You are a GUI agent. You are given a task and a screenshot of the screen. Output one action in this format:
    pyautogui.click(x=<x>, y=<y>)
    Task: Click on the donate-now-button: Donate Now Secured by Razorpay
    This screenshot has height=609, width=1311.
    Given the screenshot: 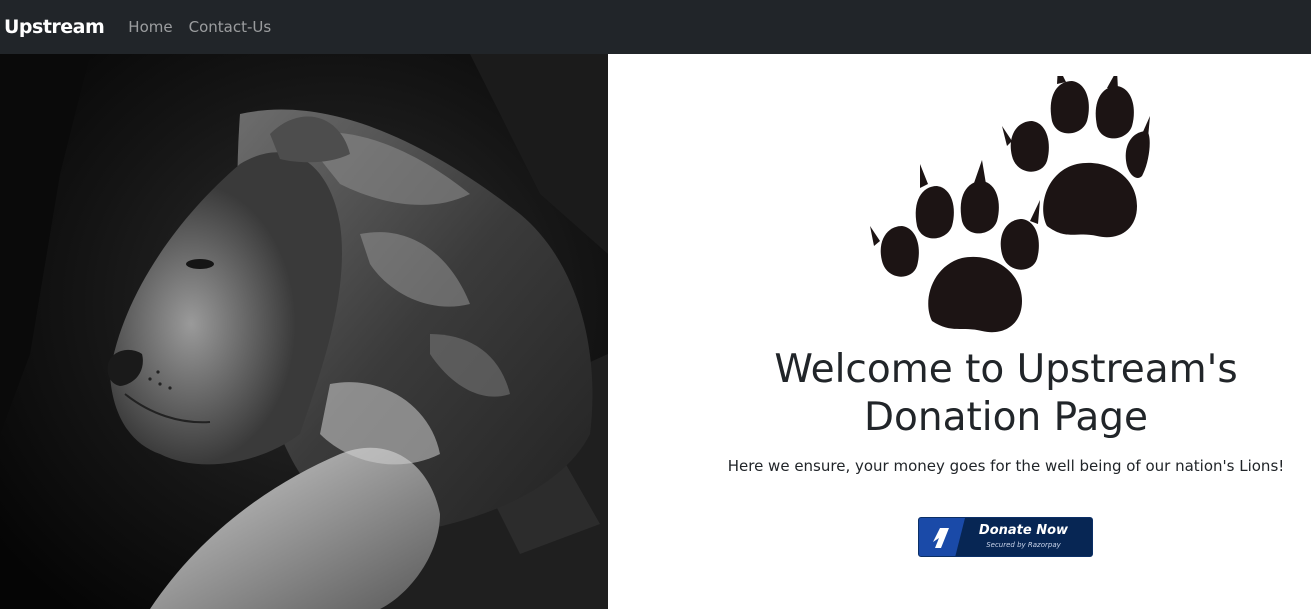 What is the action you would take?
    pyautogui.click(x=1005, y=537)
    